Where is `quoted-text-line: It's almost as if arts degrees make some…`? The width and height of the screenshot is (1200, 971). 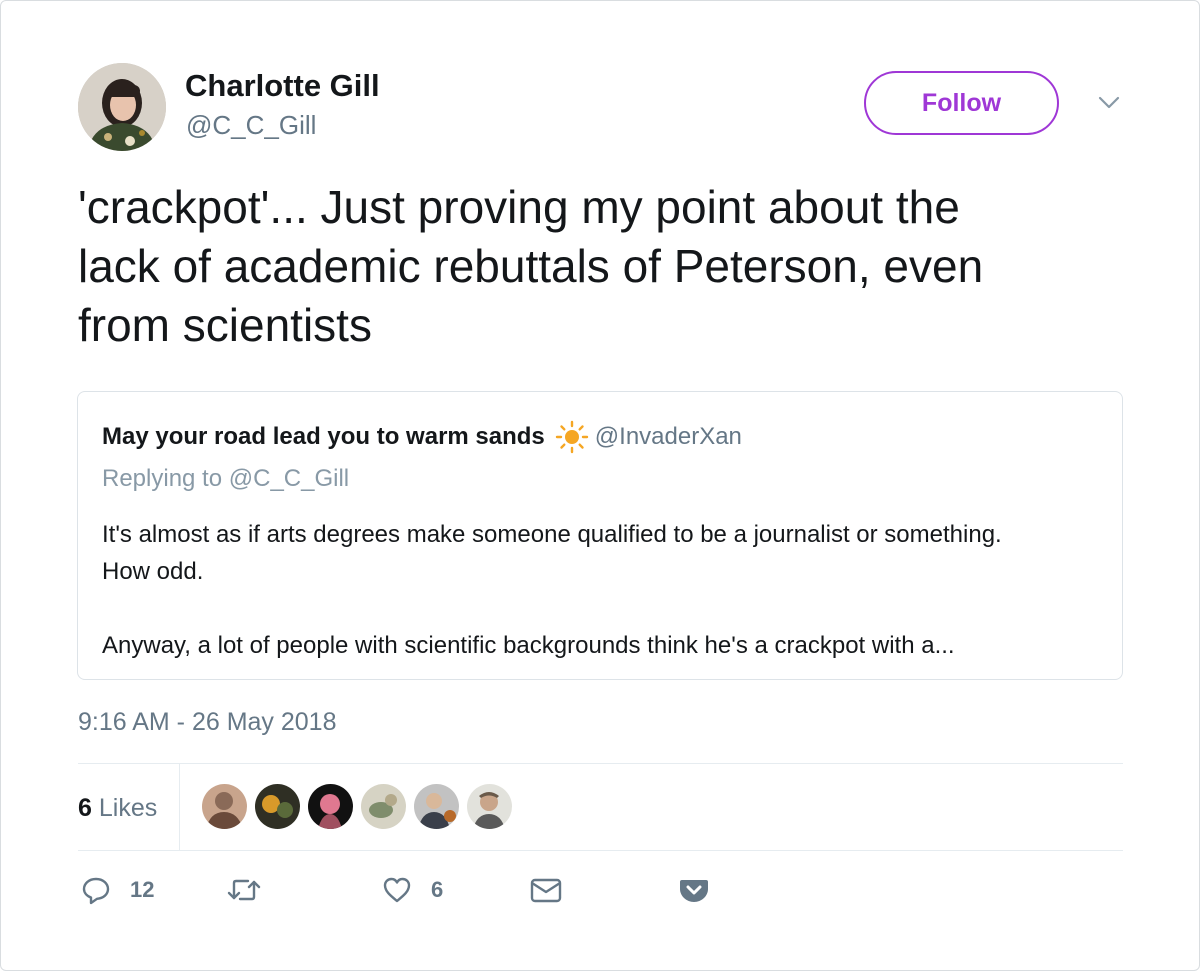
quoted-text-line: It's almost as if arts degrees make some… is located at coordinates (552, 534).